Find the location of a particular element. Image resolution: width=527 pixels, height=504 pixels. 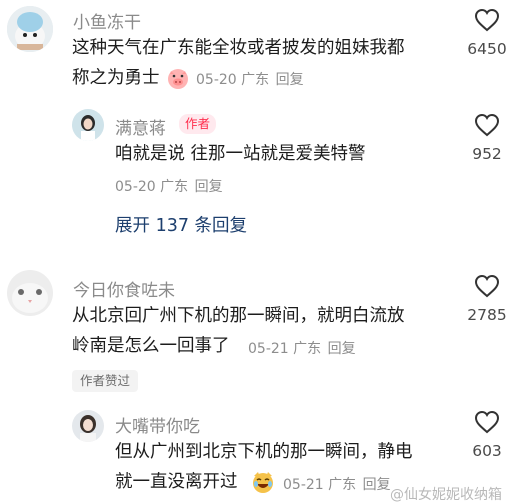

author-liked-badge: 作者赞过 is located at coordinates (105, 381).